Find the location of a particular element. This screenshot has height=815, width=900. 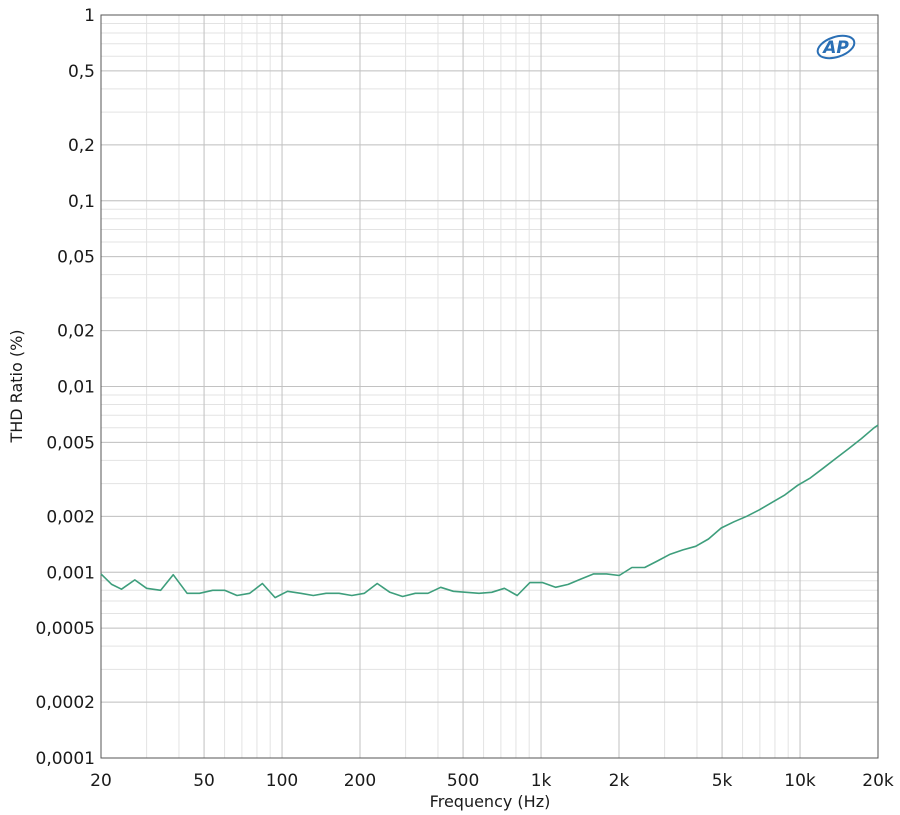

x-tick-label: 2k is located at coordinates (619, 781).